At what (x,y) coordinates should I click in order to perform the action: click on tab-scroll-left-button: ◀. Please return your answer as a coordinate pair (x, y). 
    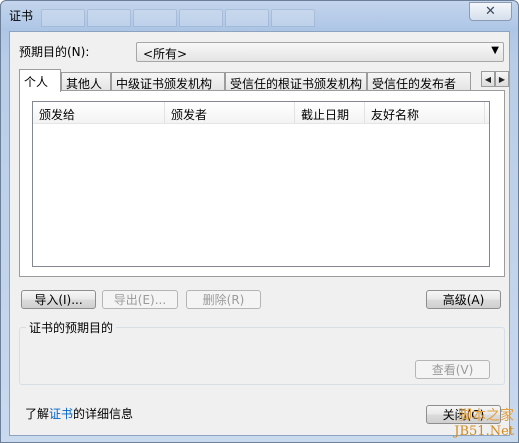
    Looking at the image, I should click on (488, 79).